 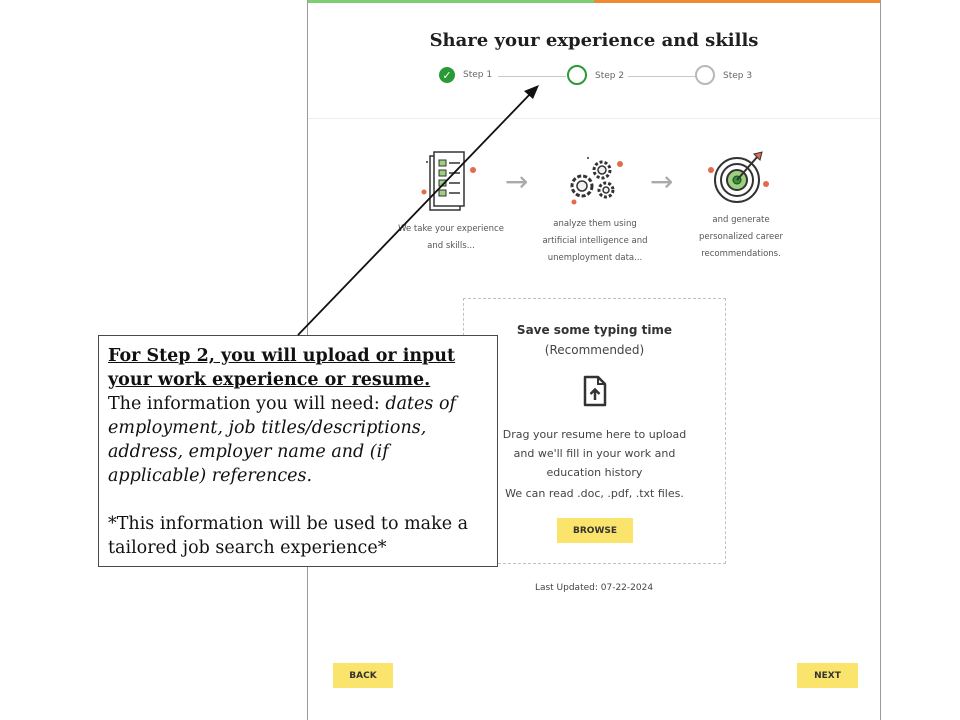 I want to click on next-button: NEXT, so click(x=827, y=675).